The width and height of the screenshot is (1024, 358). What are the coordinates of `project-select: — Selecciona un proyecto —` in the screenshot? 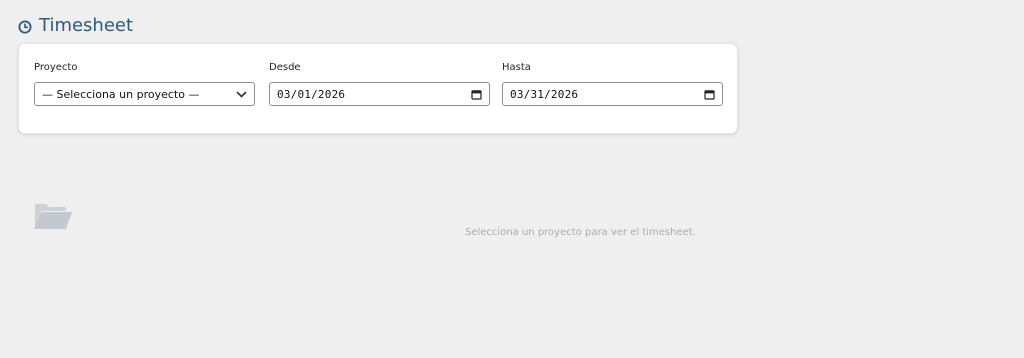 It's located at (144, 94).